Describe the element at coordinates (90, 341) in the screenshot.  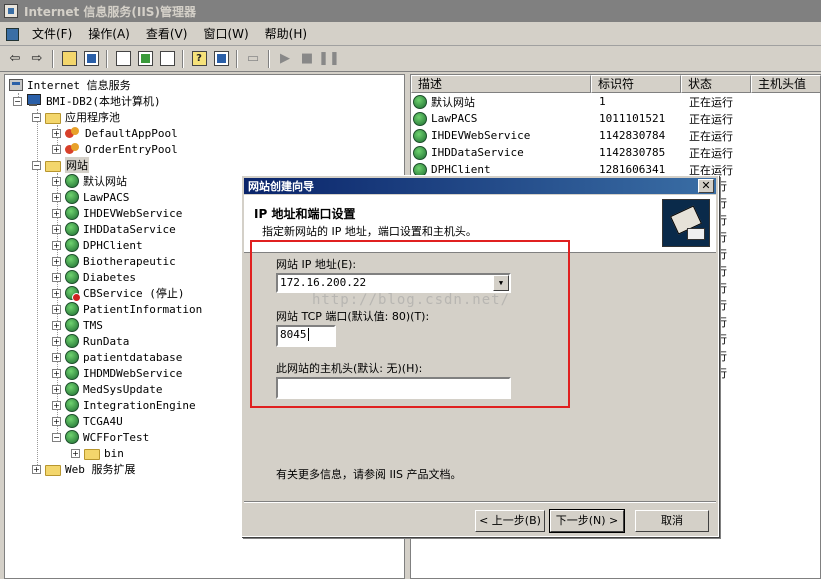
I see `tree-item-site: + RunData` at that location.